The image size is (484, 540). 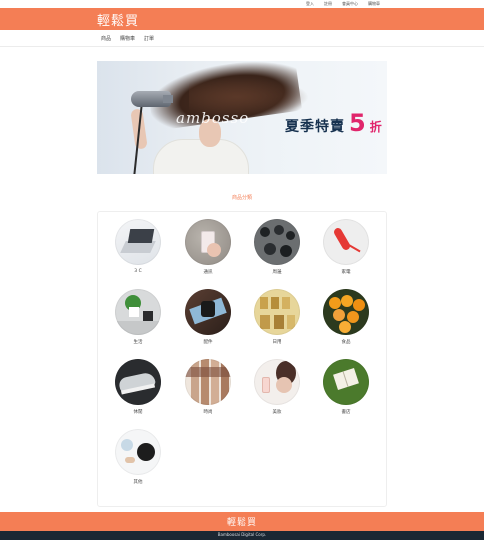 I want to click on promo-headline: 夏季特賣 5 折, so click(x=333, y=123).